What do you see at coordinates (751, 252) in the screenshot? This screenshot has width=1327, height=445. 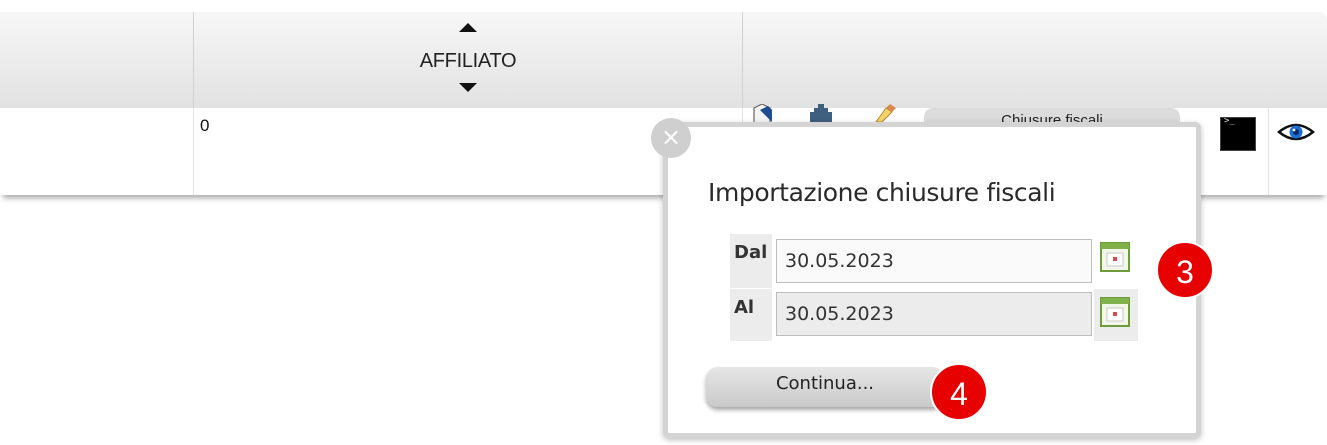 I see `from-label: Dal` at bounding box center [751, 252].